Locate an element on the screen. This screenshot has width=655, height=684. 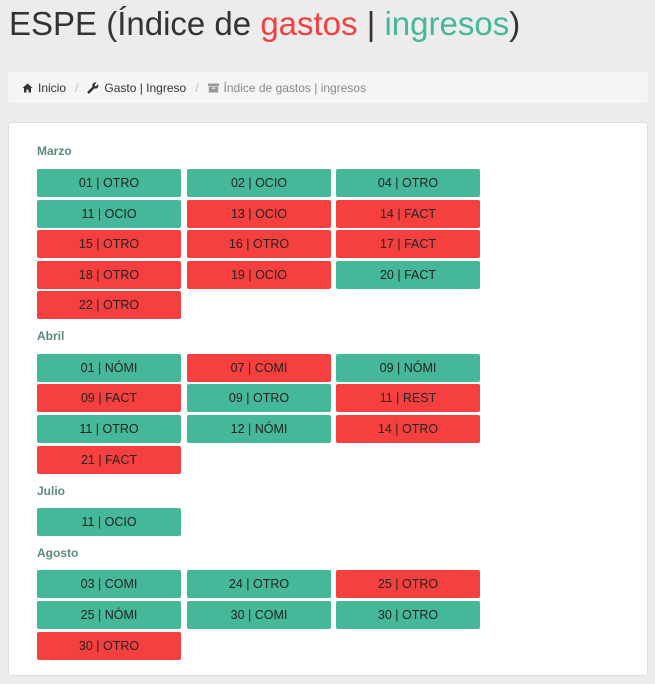
entry-tile: 21 | FACT is located at coordinates (109, 460).